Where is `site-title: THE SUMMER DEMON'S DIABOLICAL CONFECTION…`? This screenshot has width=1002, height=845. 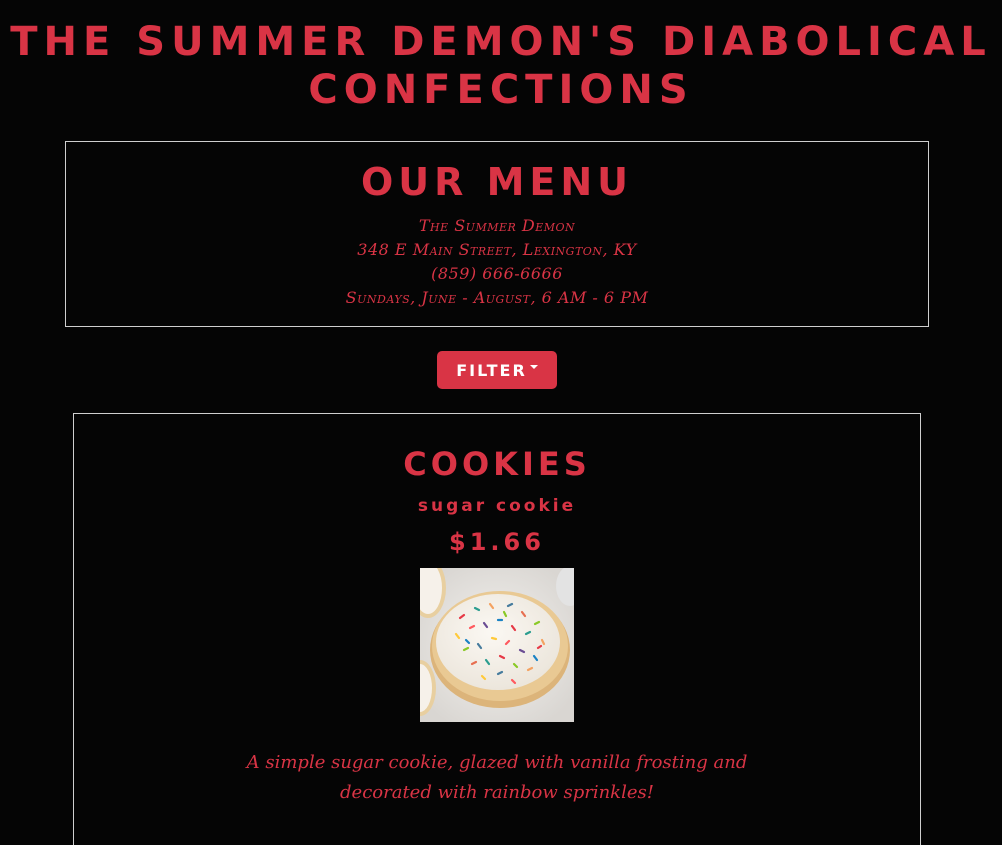
site-title: THE SUMMER DEMON'S DIABOLICAL CONFECTION… is located at coordinates (501, 66).